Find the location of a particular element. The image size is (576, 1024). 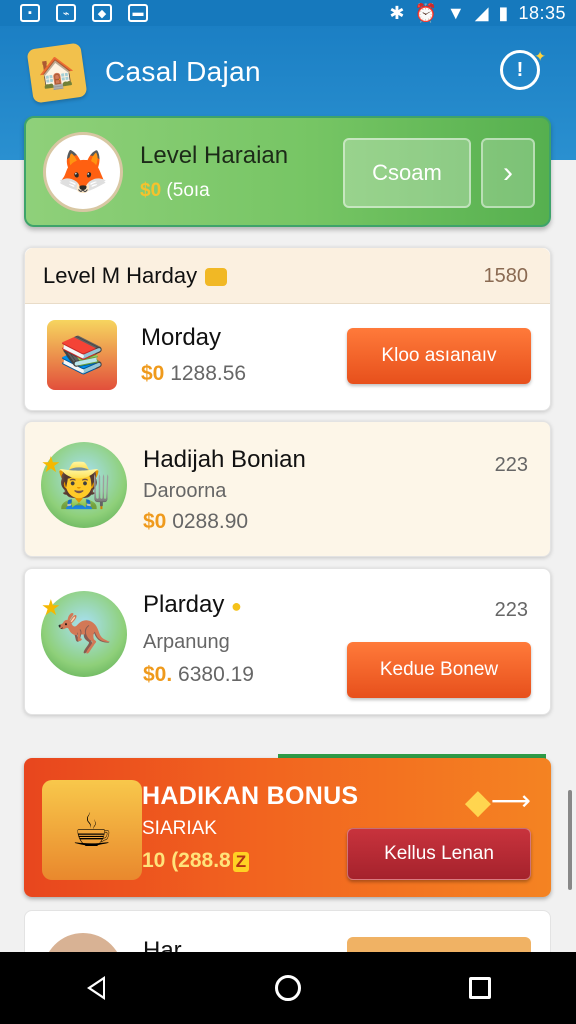

bonus-amount: 10 (288.8 Z is located at coordinates (196, 861).